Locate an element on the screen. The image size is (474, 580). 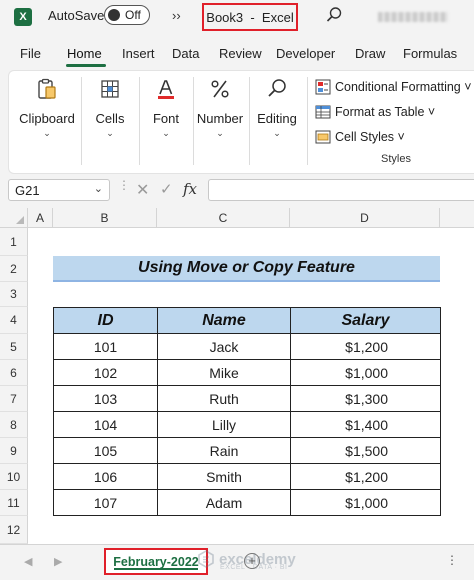
row-header: 12 is located at coordinates (14, 530).